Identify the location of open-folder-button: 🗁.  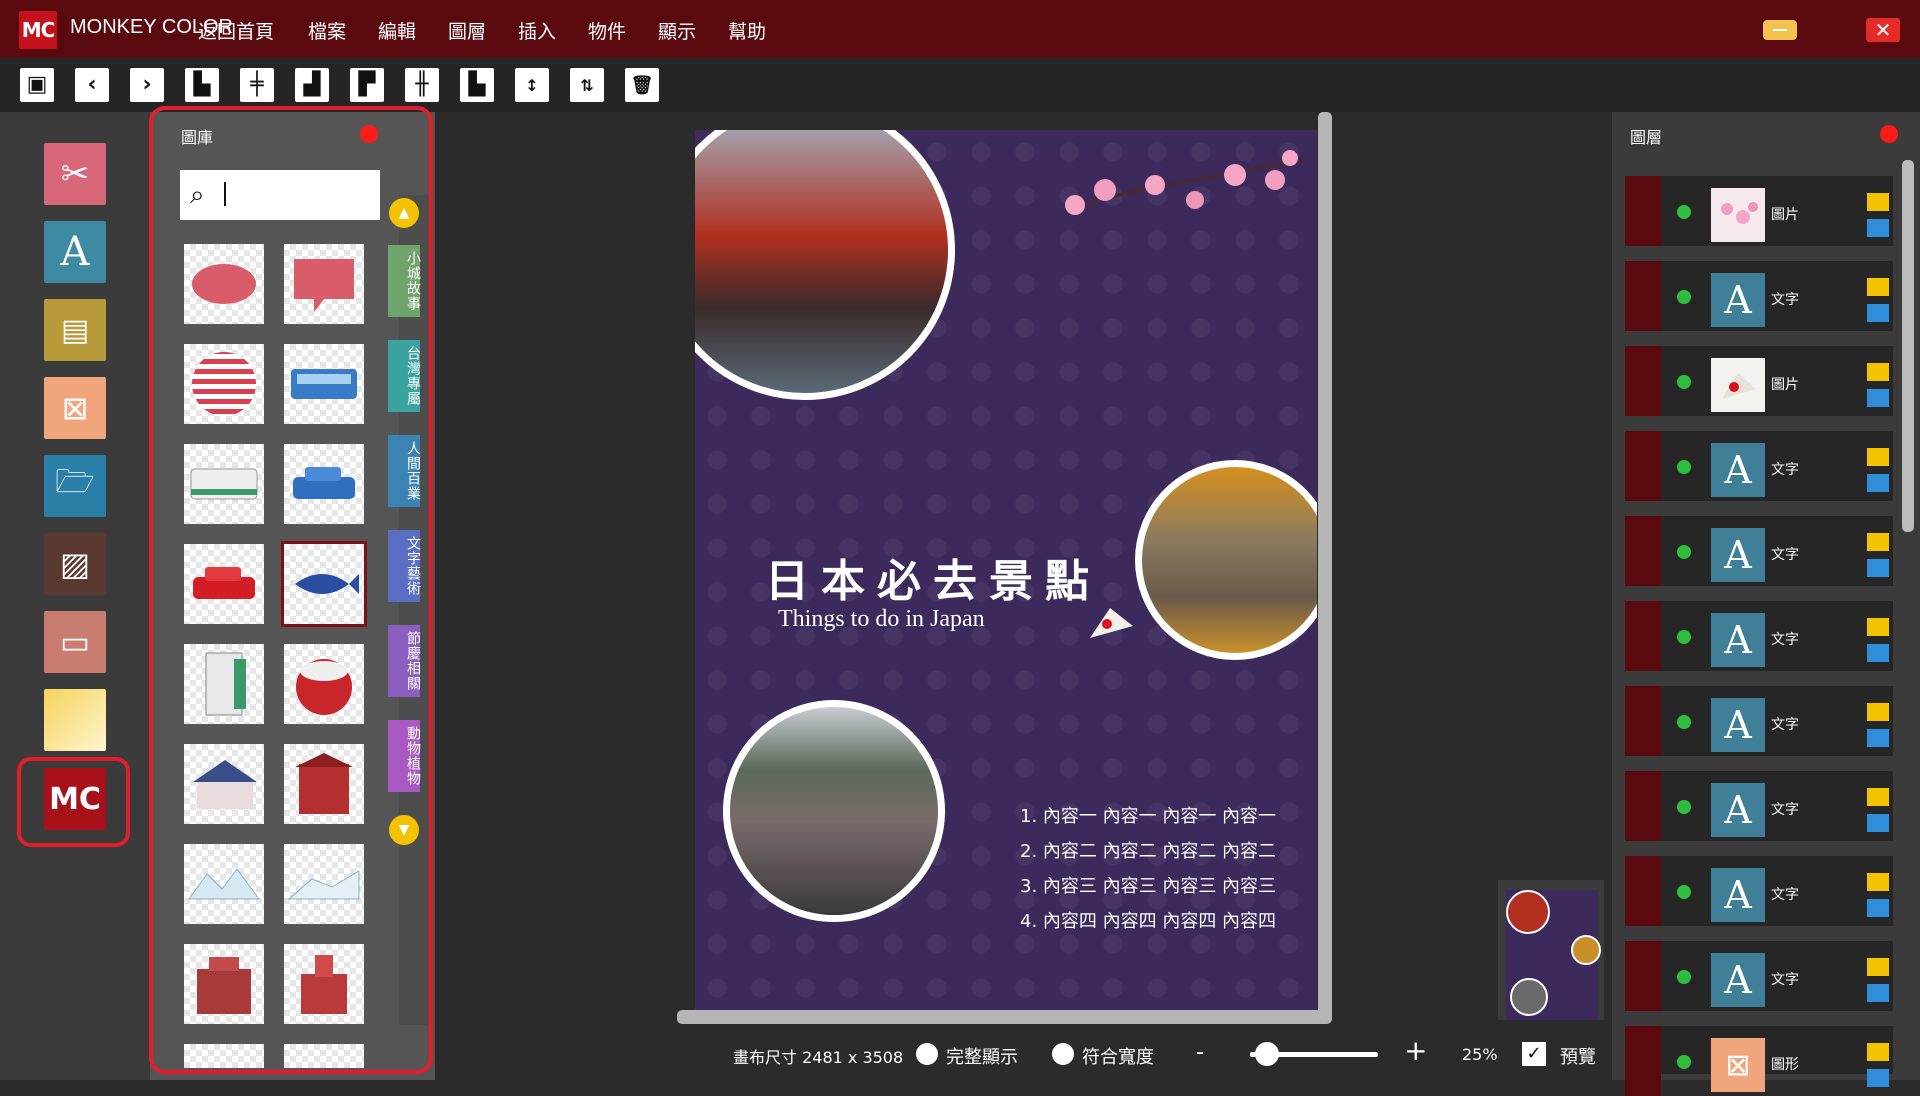
(75, 486).